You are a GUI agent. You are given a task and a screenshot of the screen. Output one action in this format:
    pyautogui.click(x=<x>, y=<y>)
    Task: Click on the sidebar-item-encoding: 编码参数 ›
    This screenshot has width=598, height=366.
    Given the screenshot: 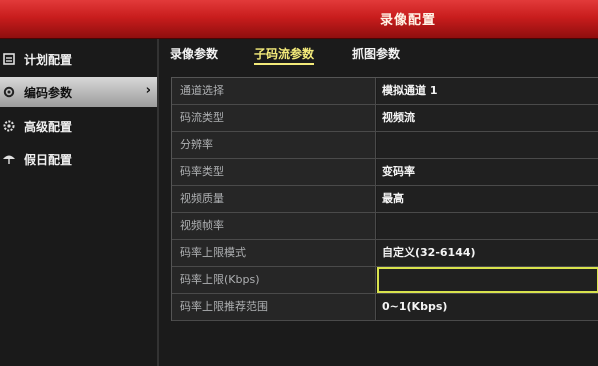 What is the action you would take?
    pyautogui.click(x=78, y=92)
    